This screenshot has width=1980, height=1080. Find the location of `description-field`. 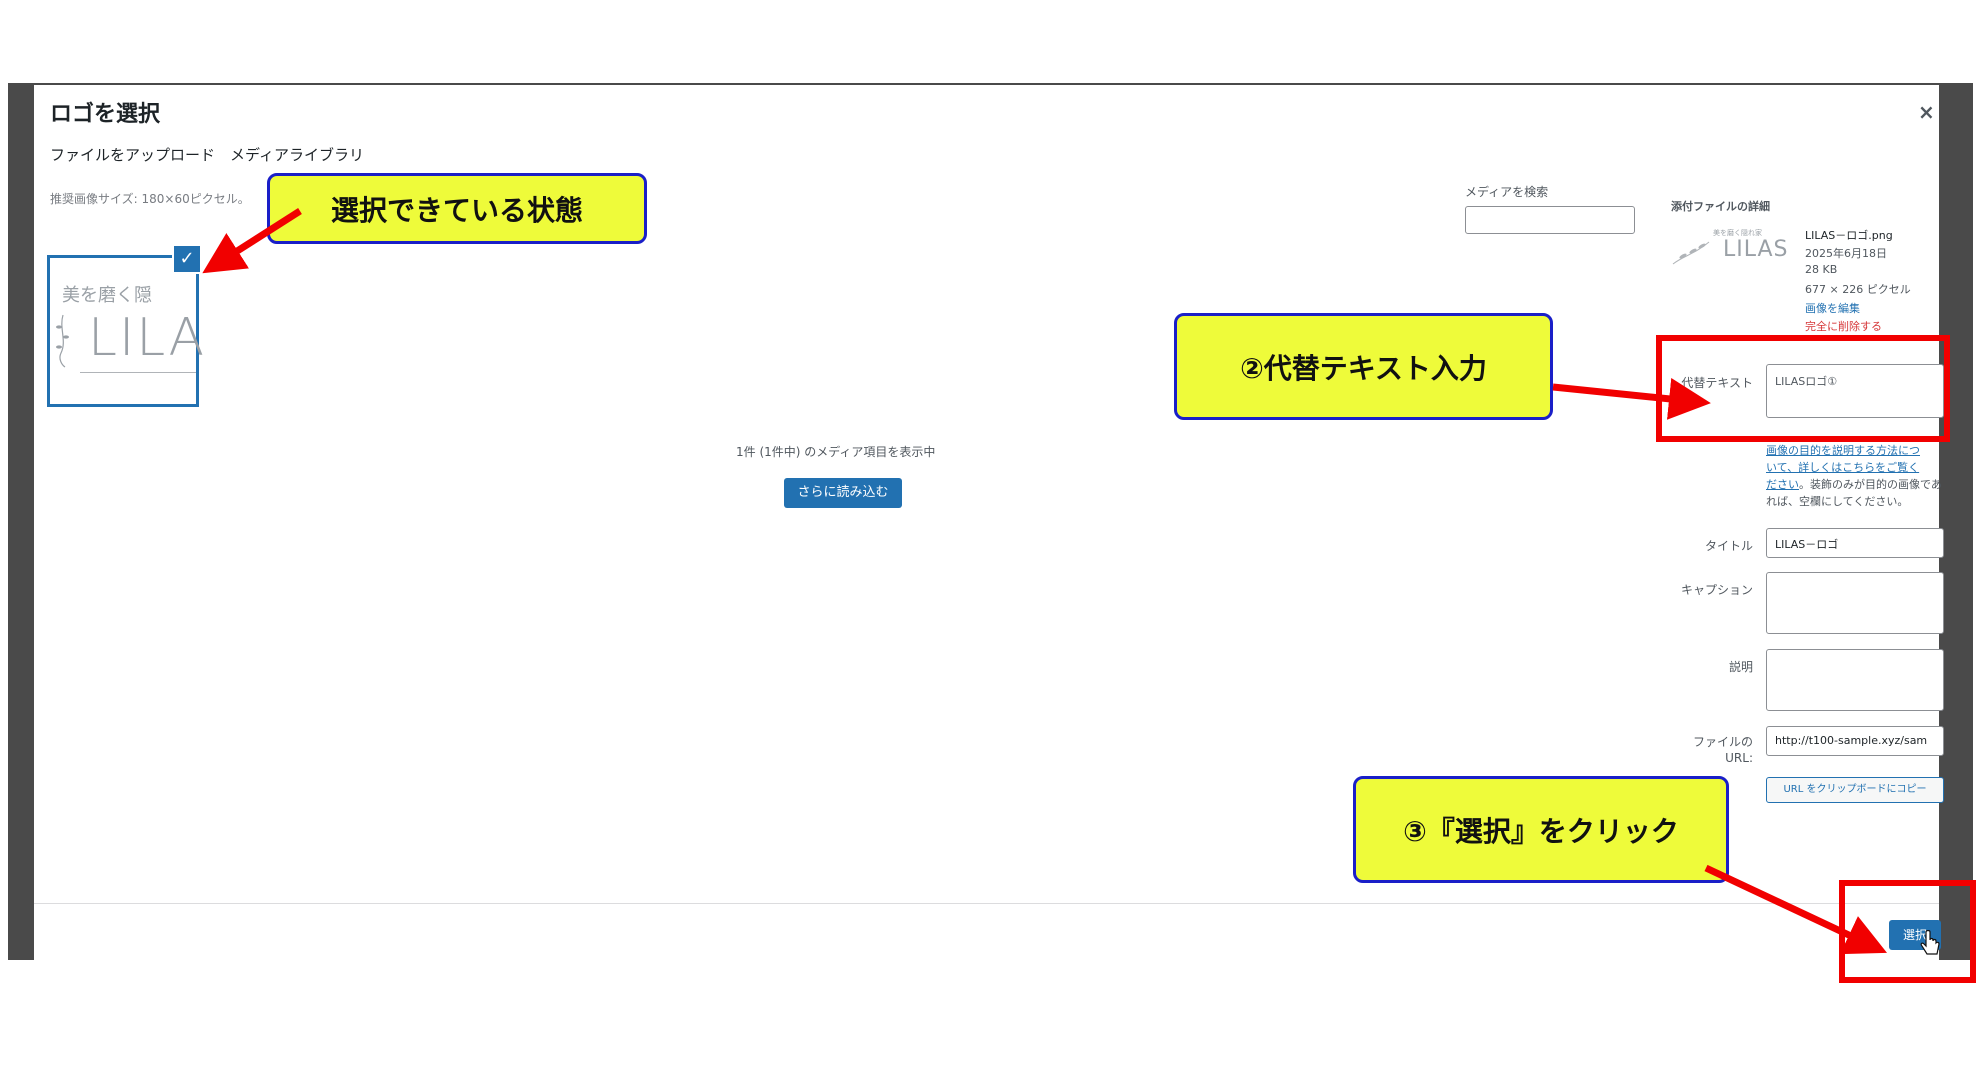

description-field is located at coordinates (1855, 680).